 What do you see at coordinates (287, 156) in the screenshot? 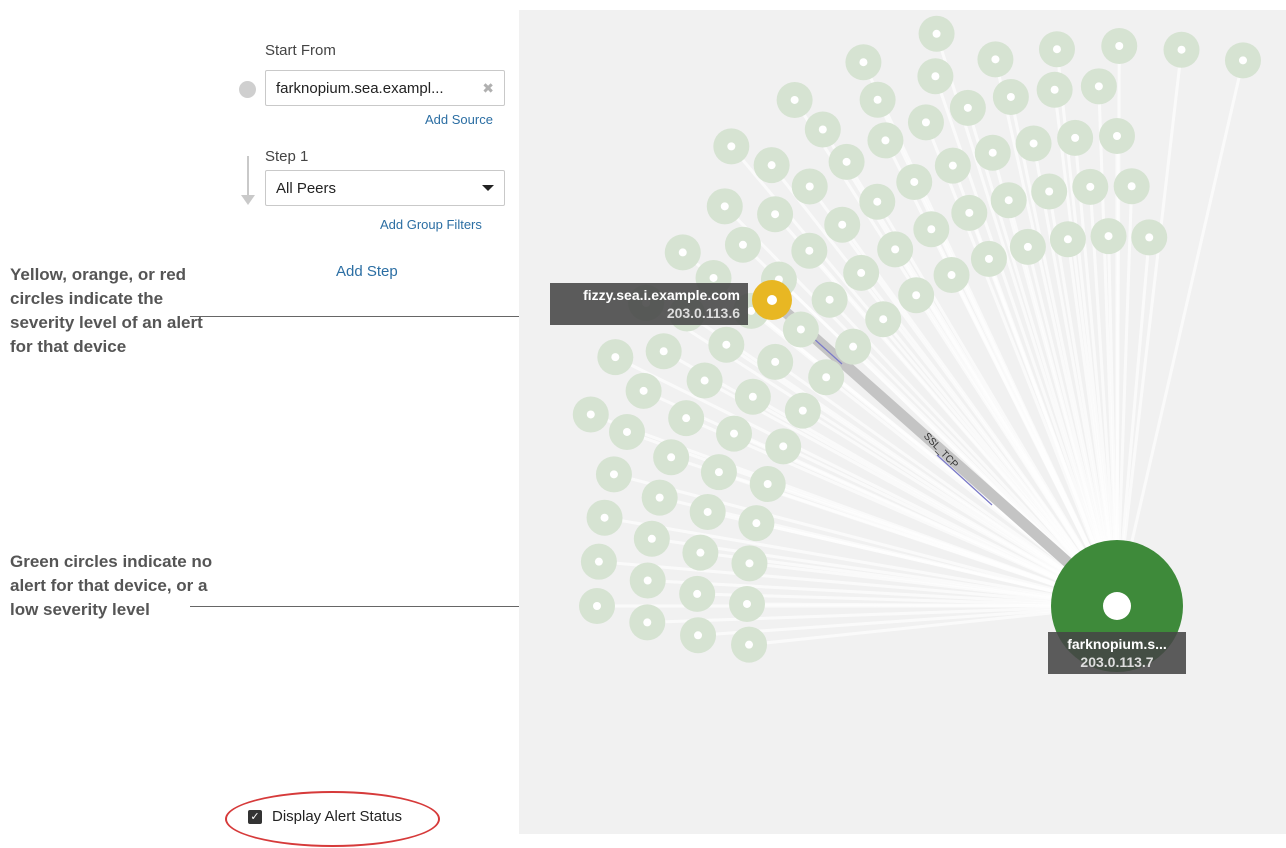
I see `step-1-label: Step 1` at bounding box center [287, 156].